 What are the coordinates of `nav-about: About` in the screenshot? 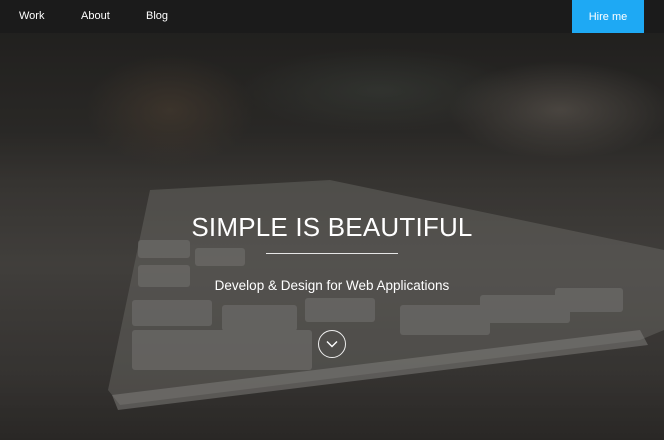 It's located at (95, 16).